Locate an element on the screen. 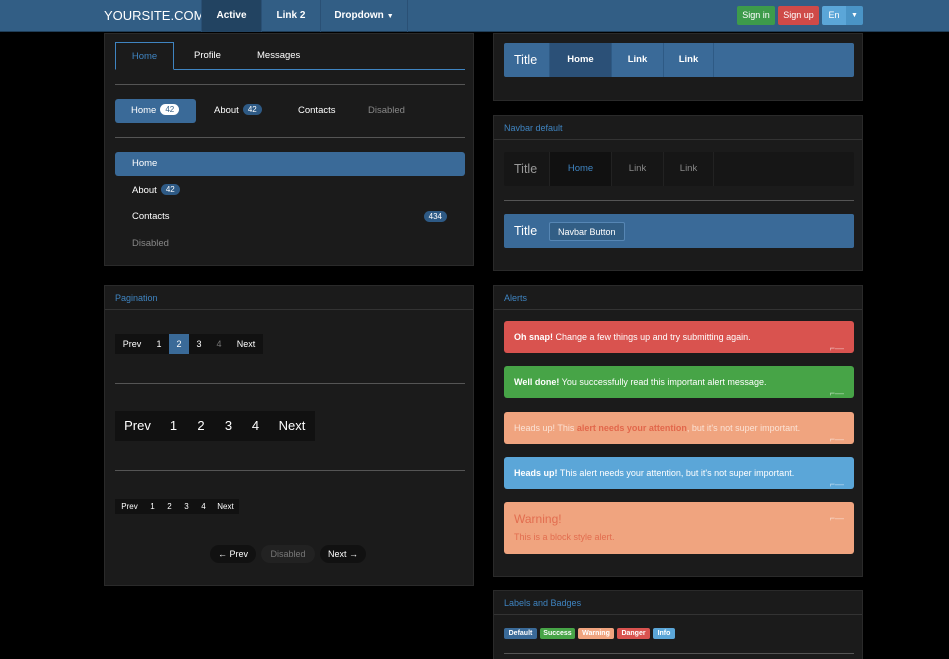  labels-row: Default Success Warning Danger Info is located at coordinates (679, 634).